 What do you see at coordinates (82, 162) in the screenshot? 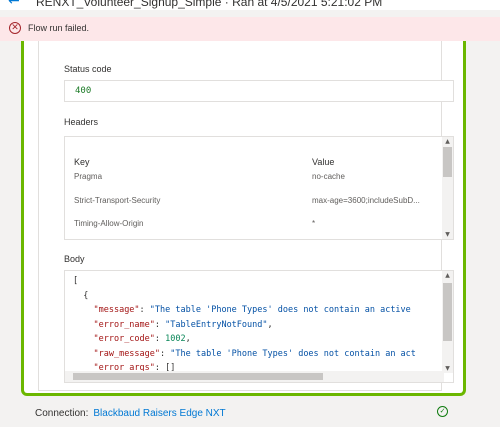
I see `headers-key-column: Key` at bounding box center [82, 162].